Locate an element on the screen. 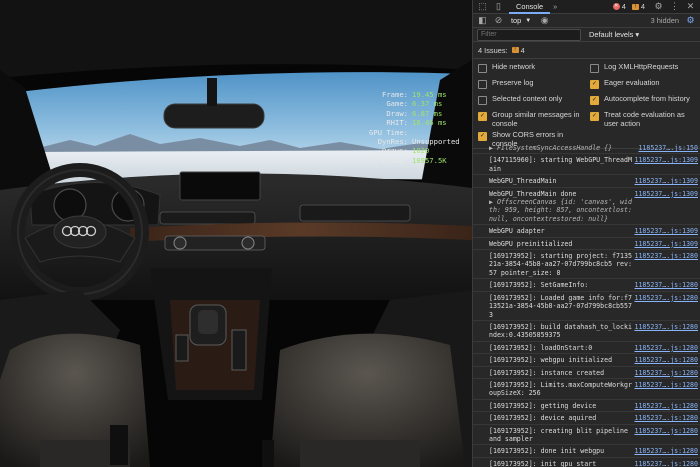 Image resolution: width=700 pixels, height=467 pixels. setting-option: ✓ Treat code evaluation as user action is located at coordinates (644, 119).